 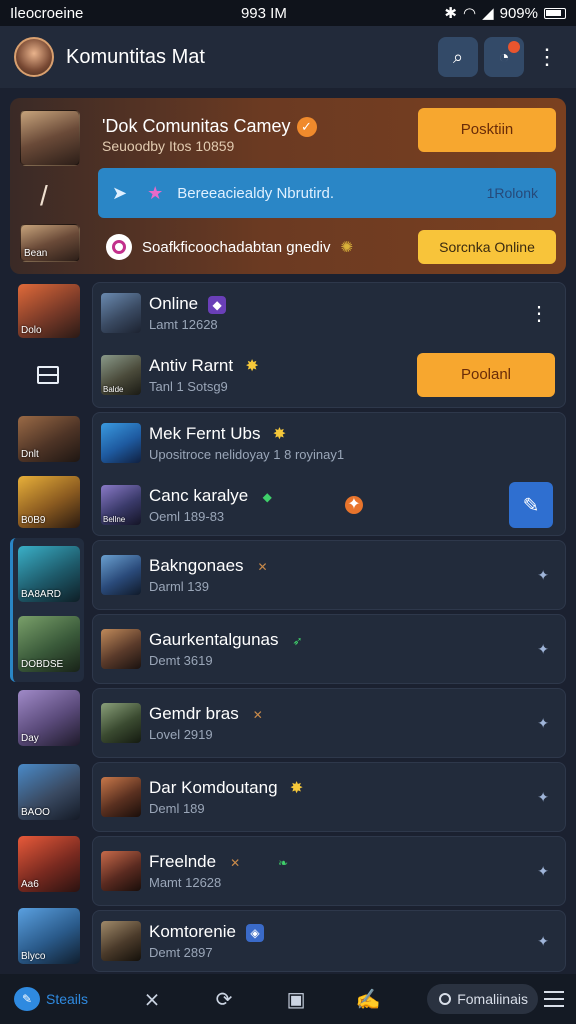 I want to click on item-name-text: Antiv Rarnt, so click(x=191, y=365).